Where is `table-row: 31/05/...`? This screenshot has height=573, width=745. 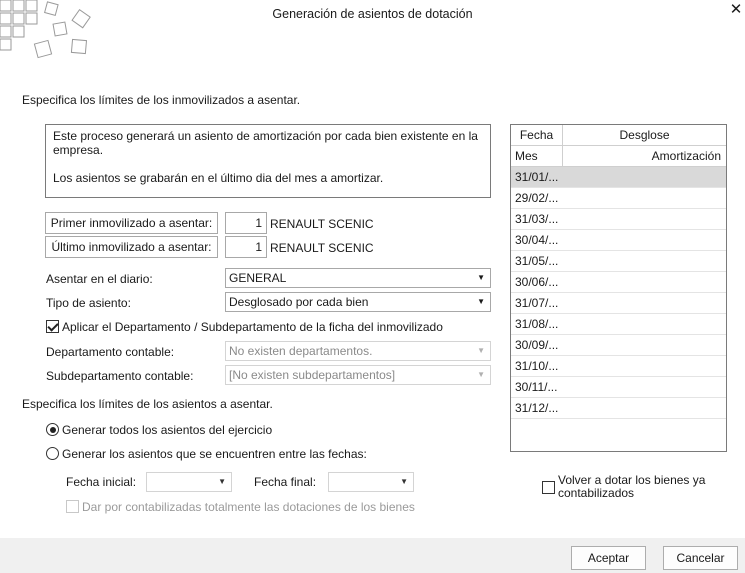
table-row: 31/05/... is located at coordinates (618, 261).